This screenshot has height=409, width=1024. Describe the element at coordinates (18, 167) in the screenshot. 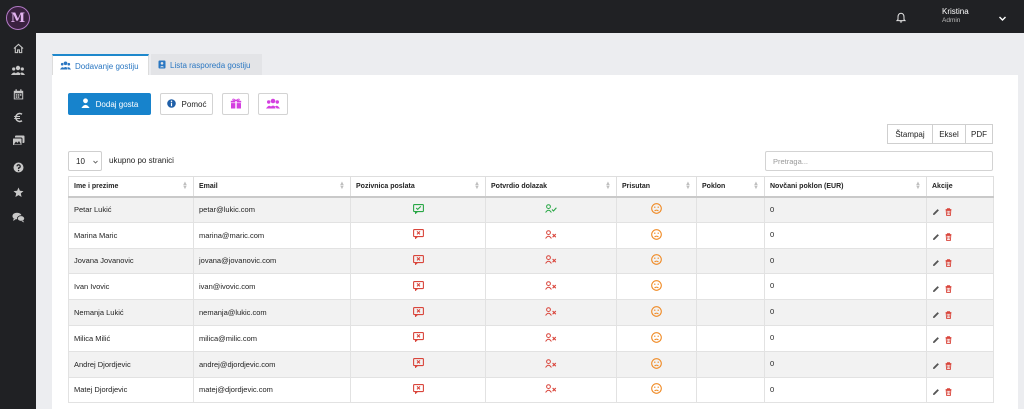

I see `help-icon` at that location.